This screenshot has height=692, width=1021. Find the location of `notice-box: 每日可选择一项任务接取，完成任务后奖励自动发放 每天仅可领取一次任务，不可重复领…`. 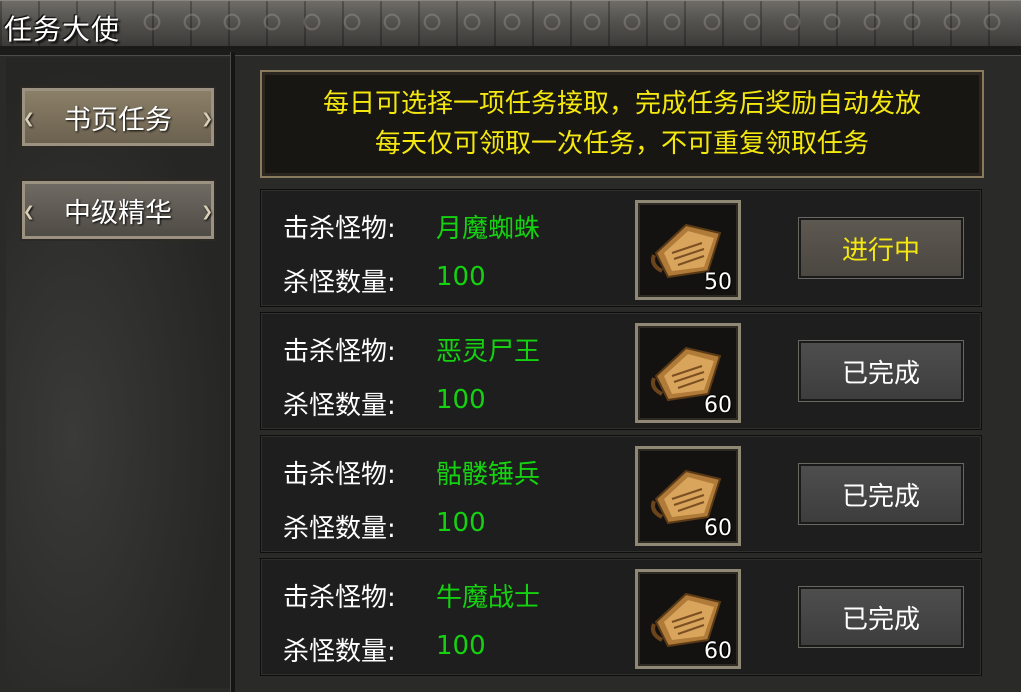

notice-box: 每日可选择一项任务接取，完成任务后奖励自动发放 每天仅可领取一次任务，不可重复领… is located at coordinates (622, 124).